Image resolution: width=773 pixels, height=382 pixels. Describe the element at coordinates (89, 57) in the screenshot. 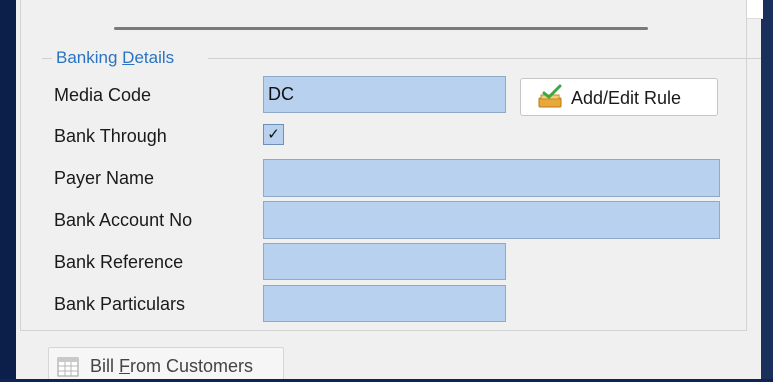

I see `group-title-prefix: Banking` at that location.